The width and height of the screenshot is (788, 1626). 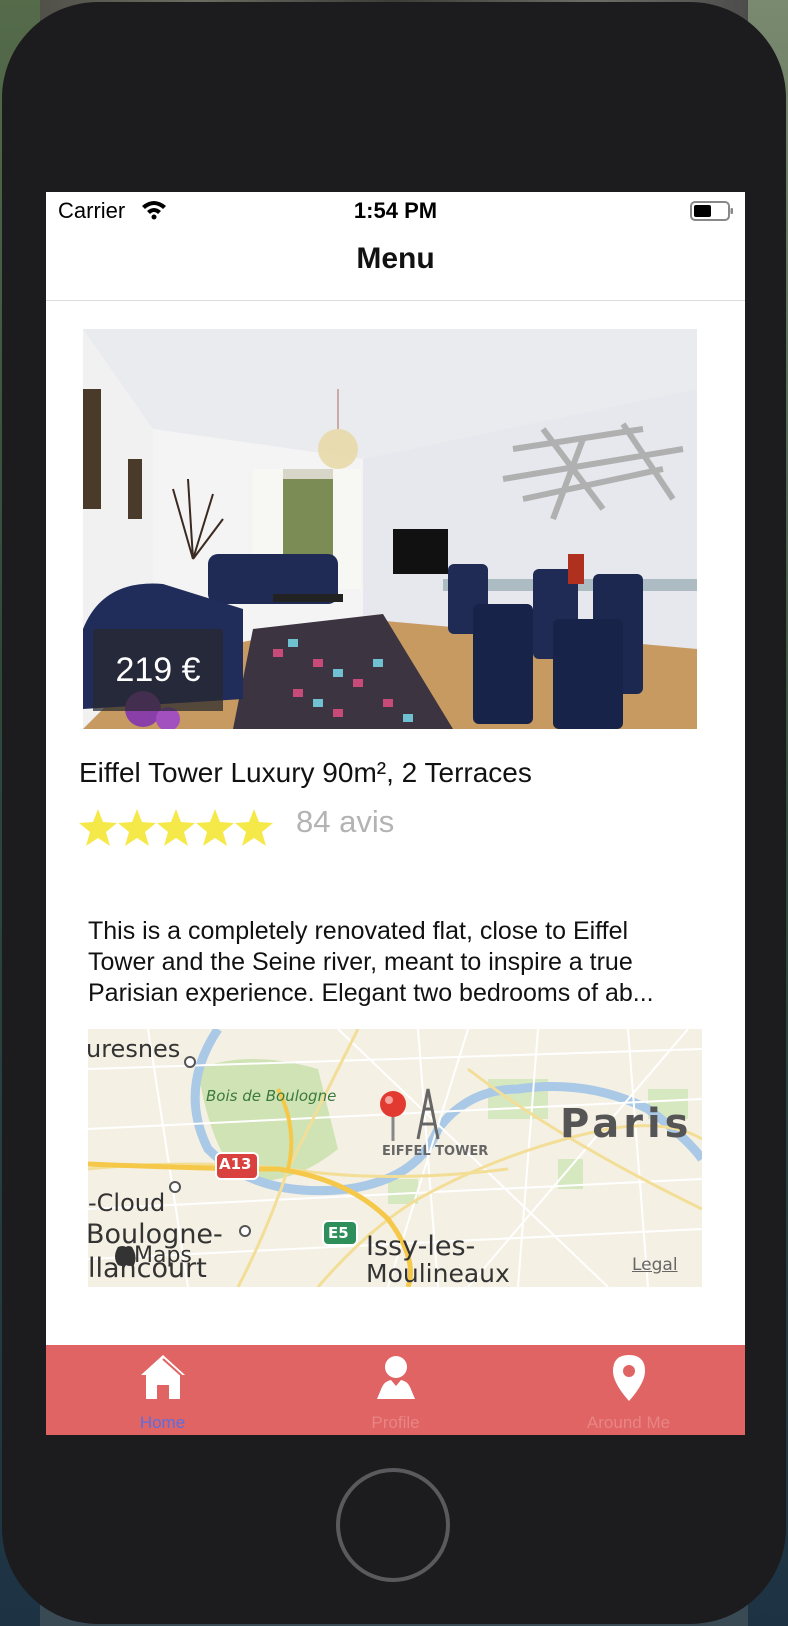 What do you see at coordinates (163, 1255) in the screenshot?
I see `apple-maps-logo-label: Maps` at bounding box center [163, 1255].